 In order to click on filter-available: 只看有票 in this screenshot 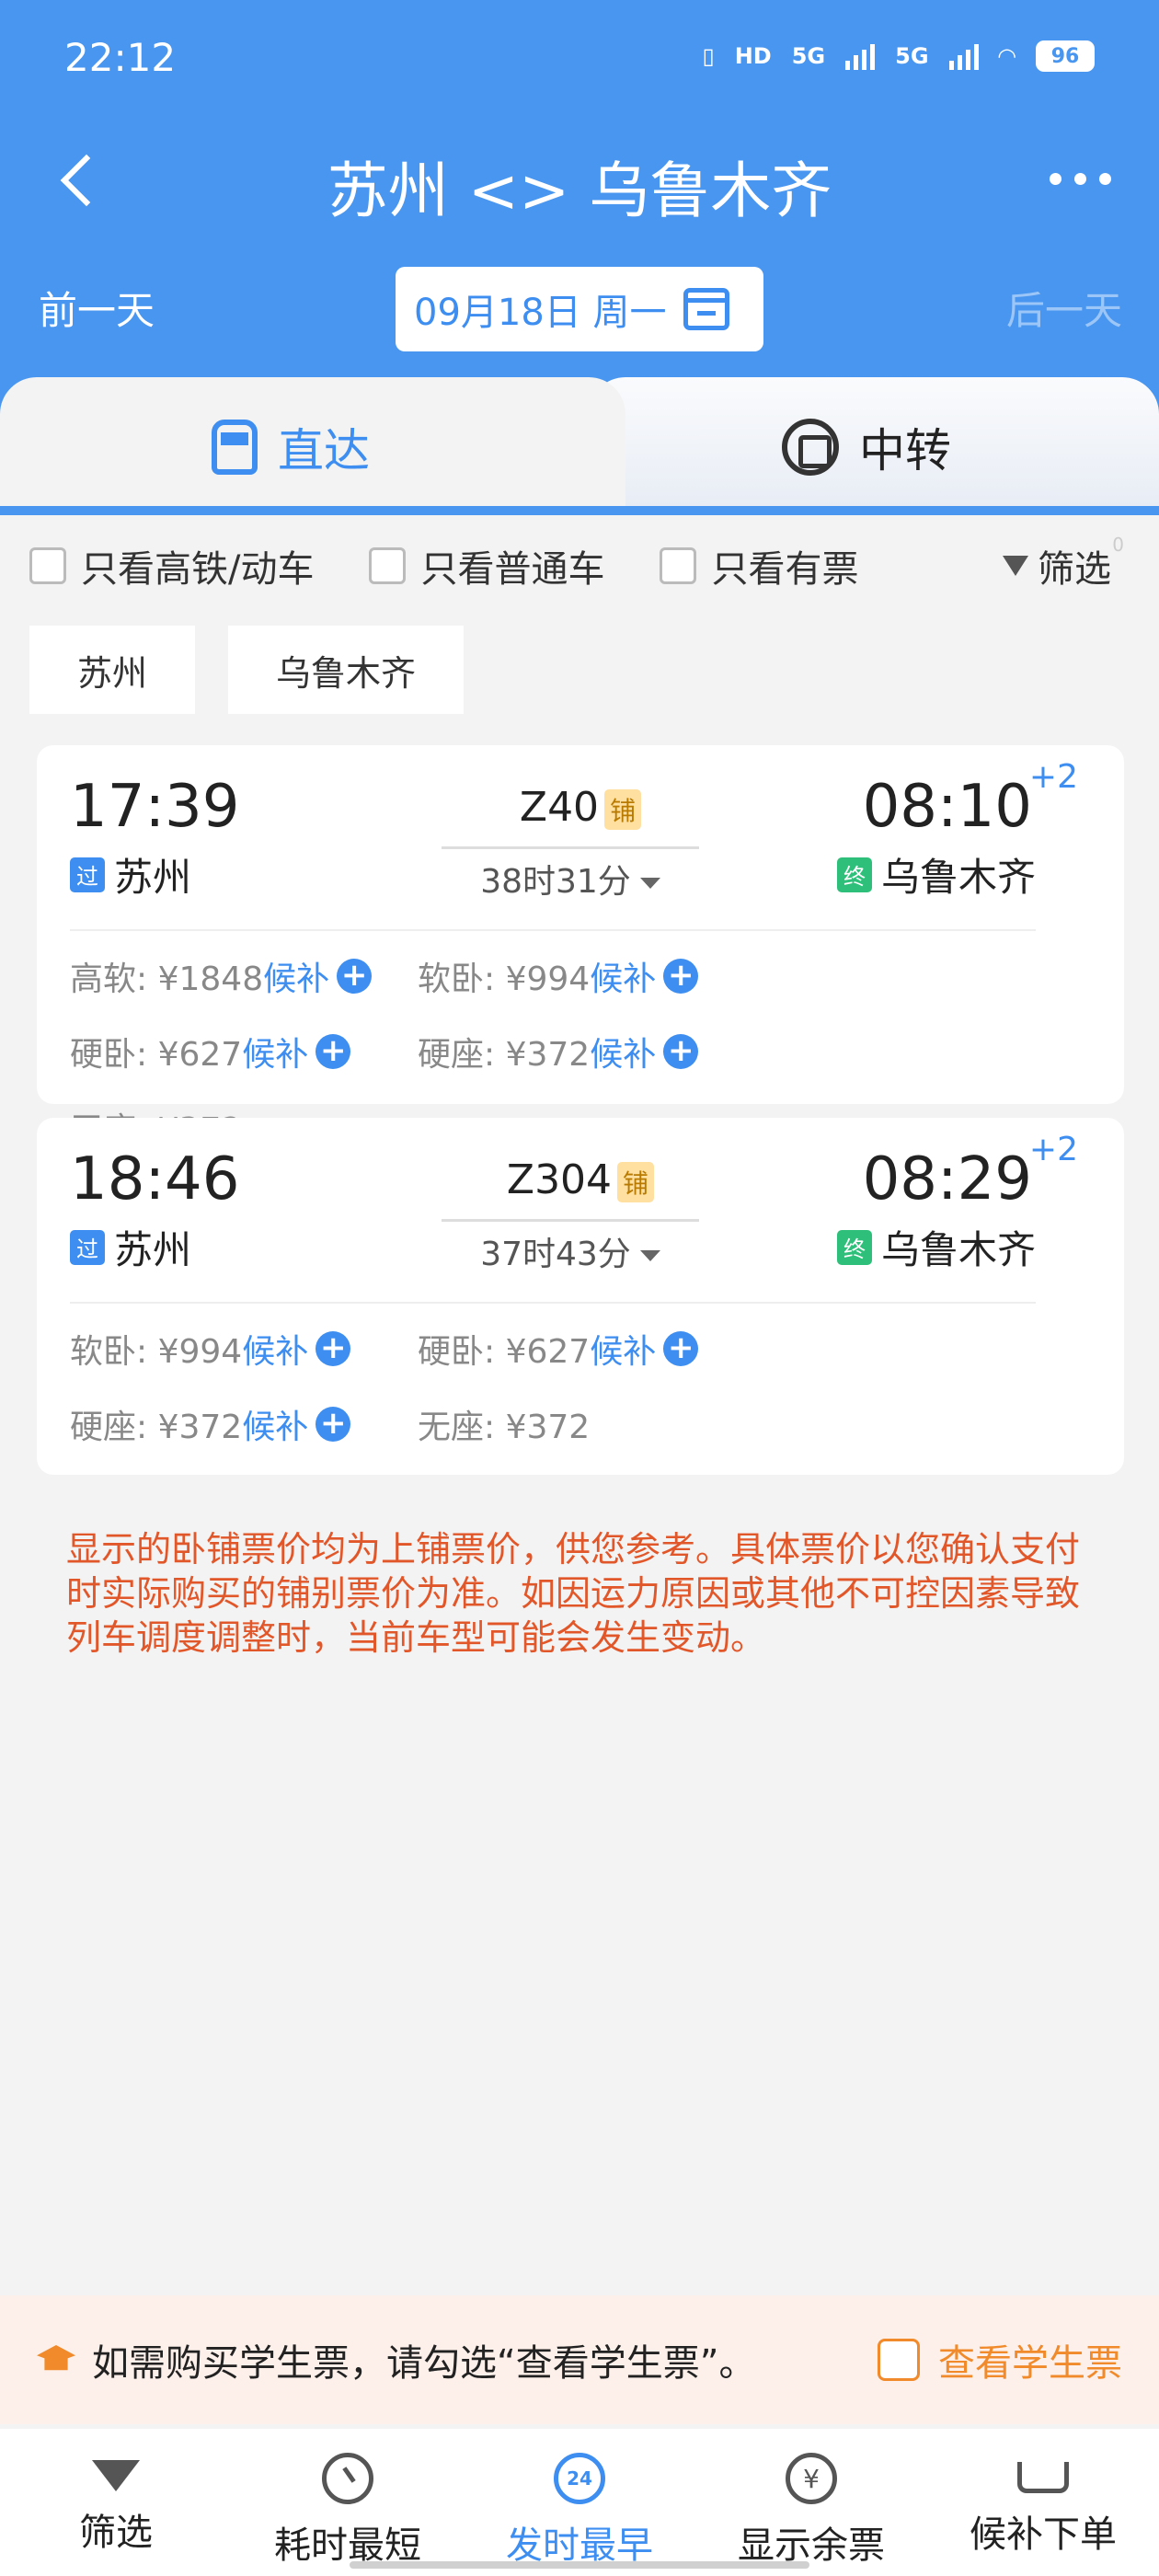, I will do `click(759, 565)`.